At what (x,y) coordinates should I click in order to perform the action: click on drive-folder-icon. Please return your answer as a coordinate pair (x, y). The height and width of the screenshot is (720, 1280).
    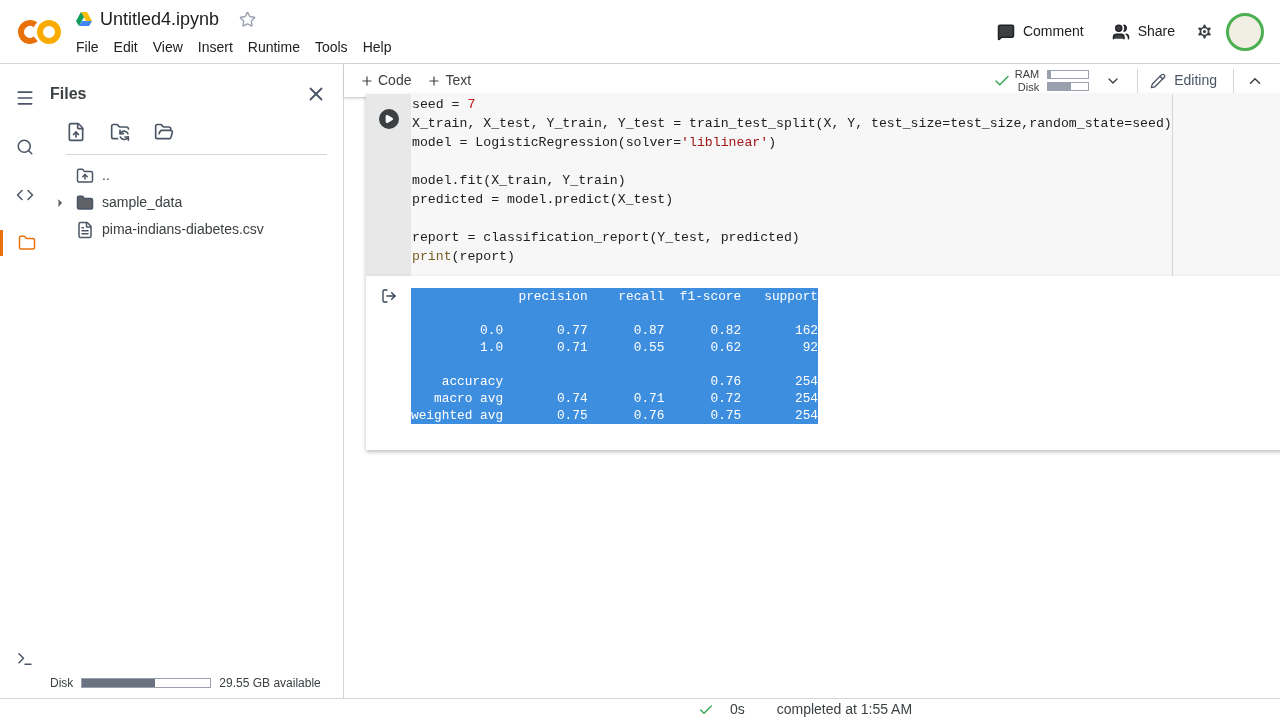
    Looking at the image, I should click on (164, 132).